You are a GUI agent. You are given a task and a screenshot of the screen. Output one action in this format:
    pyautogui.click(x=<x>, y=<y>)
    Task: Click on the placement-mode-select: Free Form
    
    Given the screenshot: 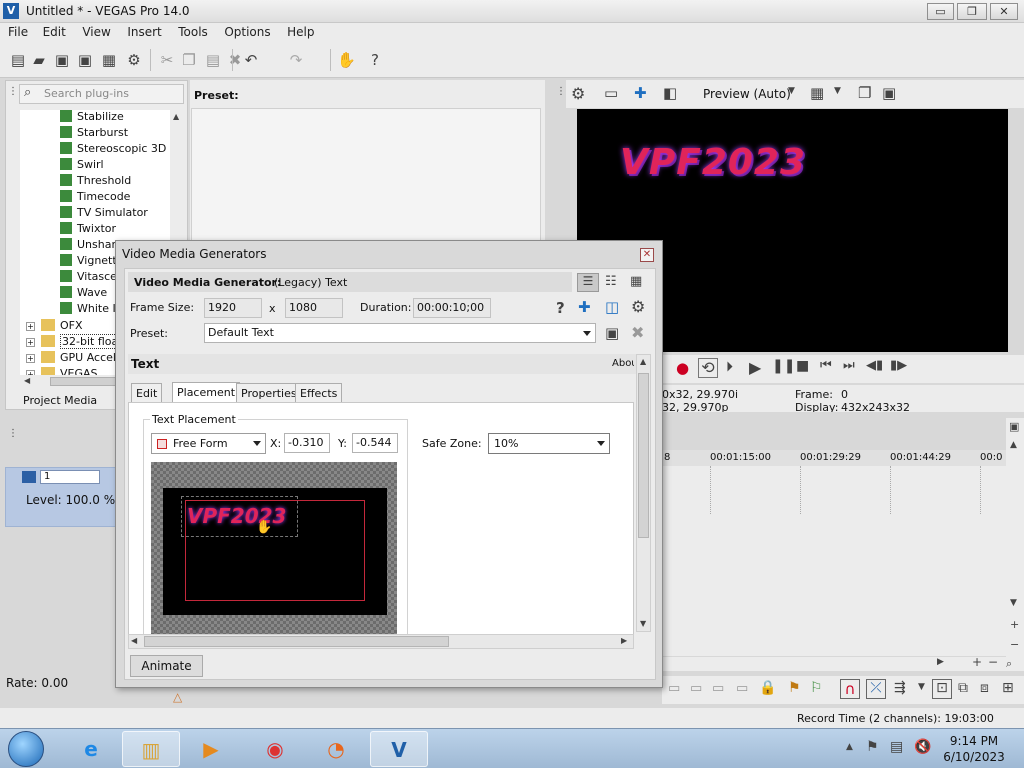 What is the action you would take?
    pyautogui.click(x=208, y=443)
    